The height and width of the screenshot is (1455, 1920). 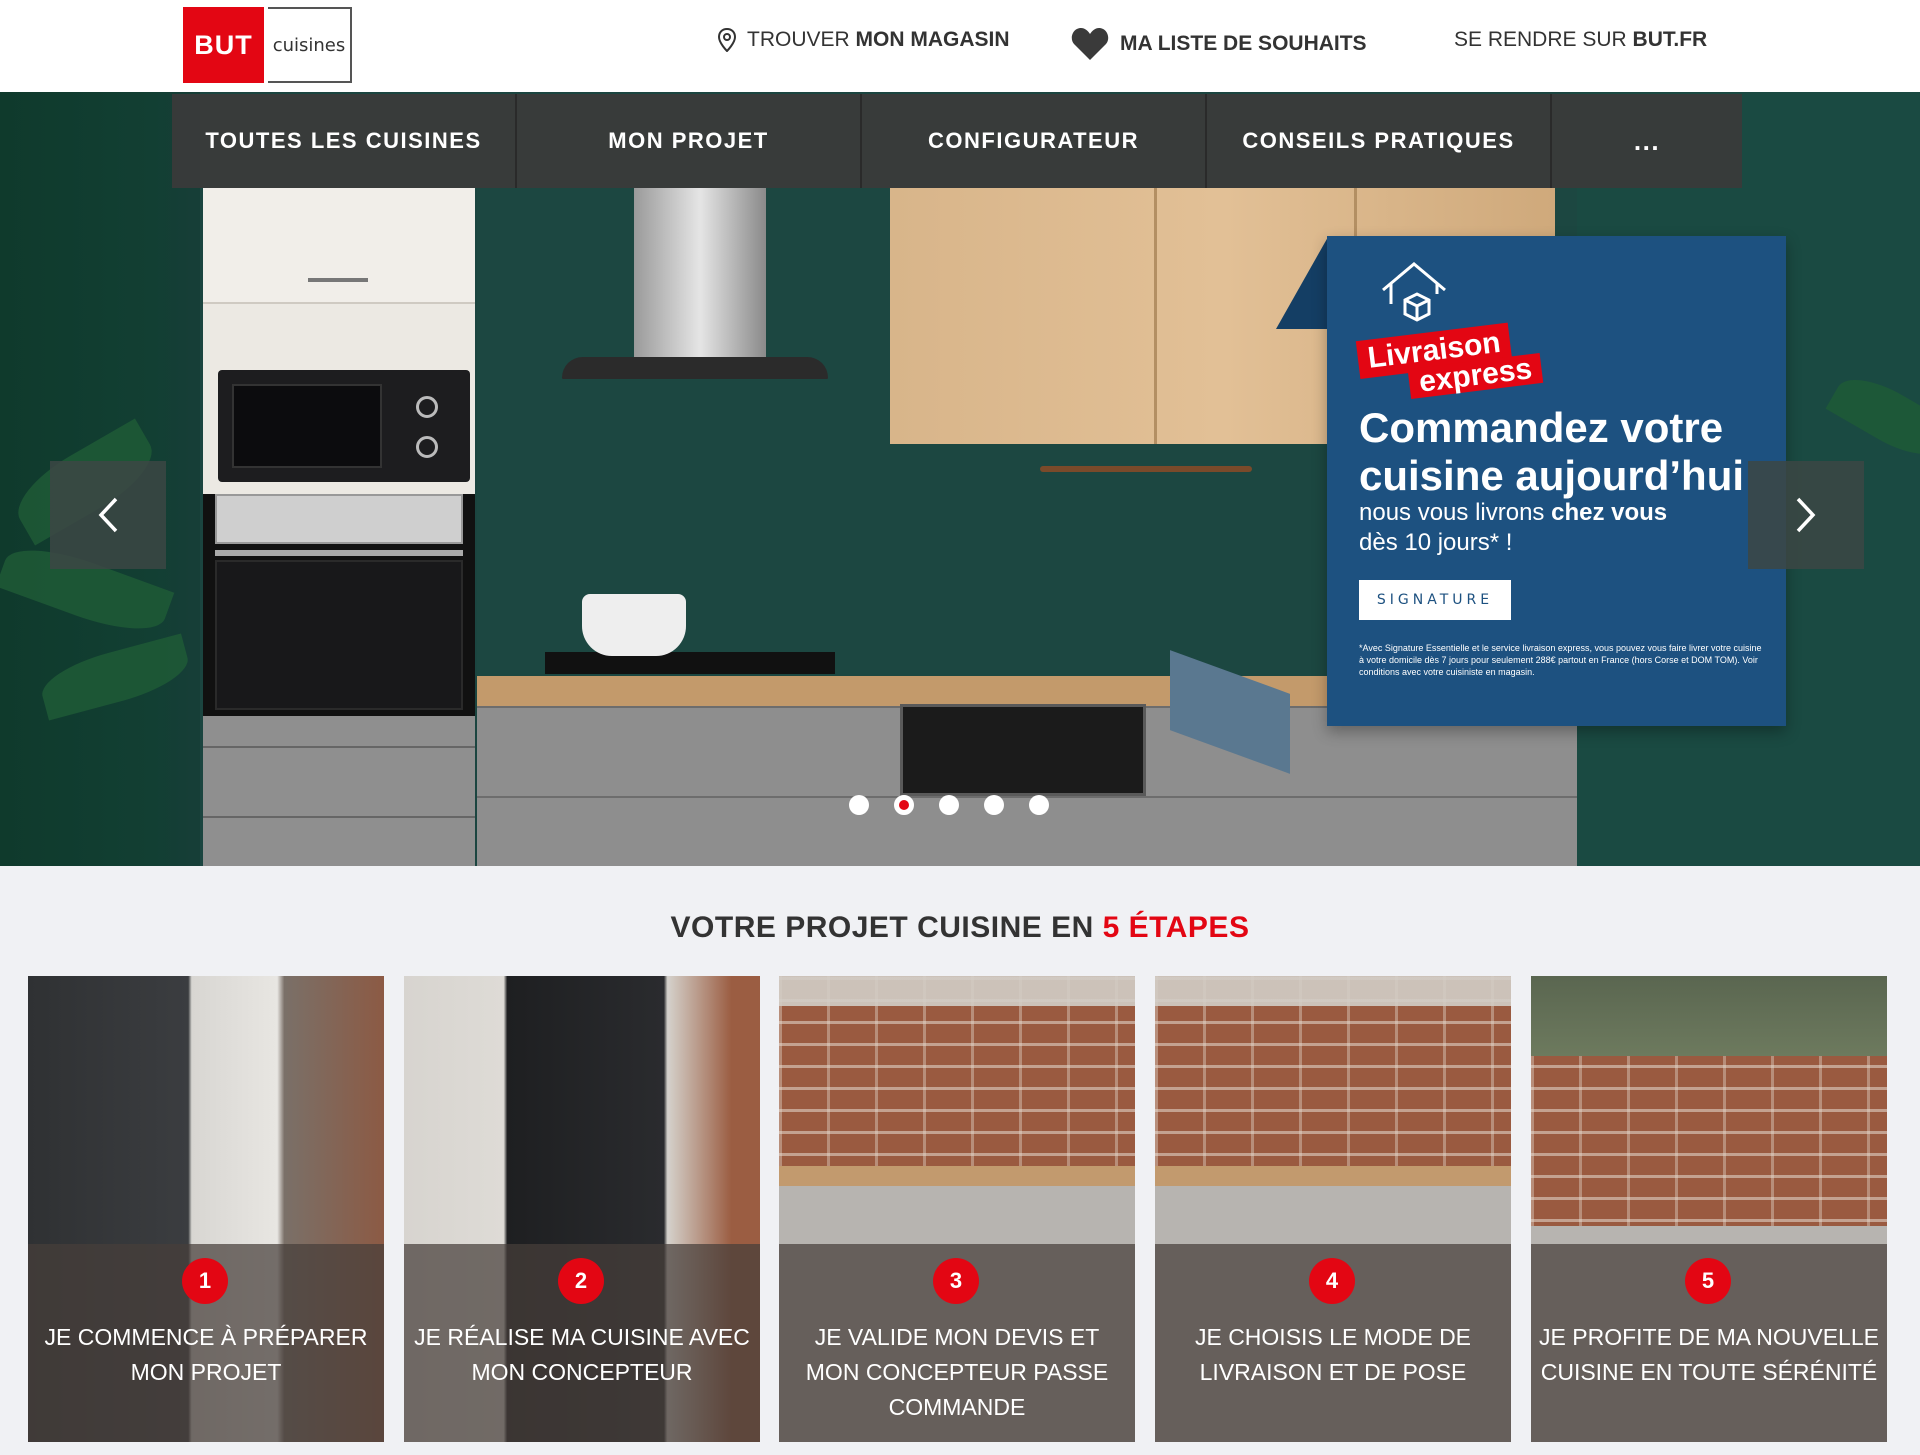 I want to click on step-card-1: 1 JE COMMENCE À PRÉPARER MON PROJET, so click(x=206, y=1209).